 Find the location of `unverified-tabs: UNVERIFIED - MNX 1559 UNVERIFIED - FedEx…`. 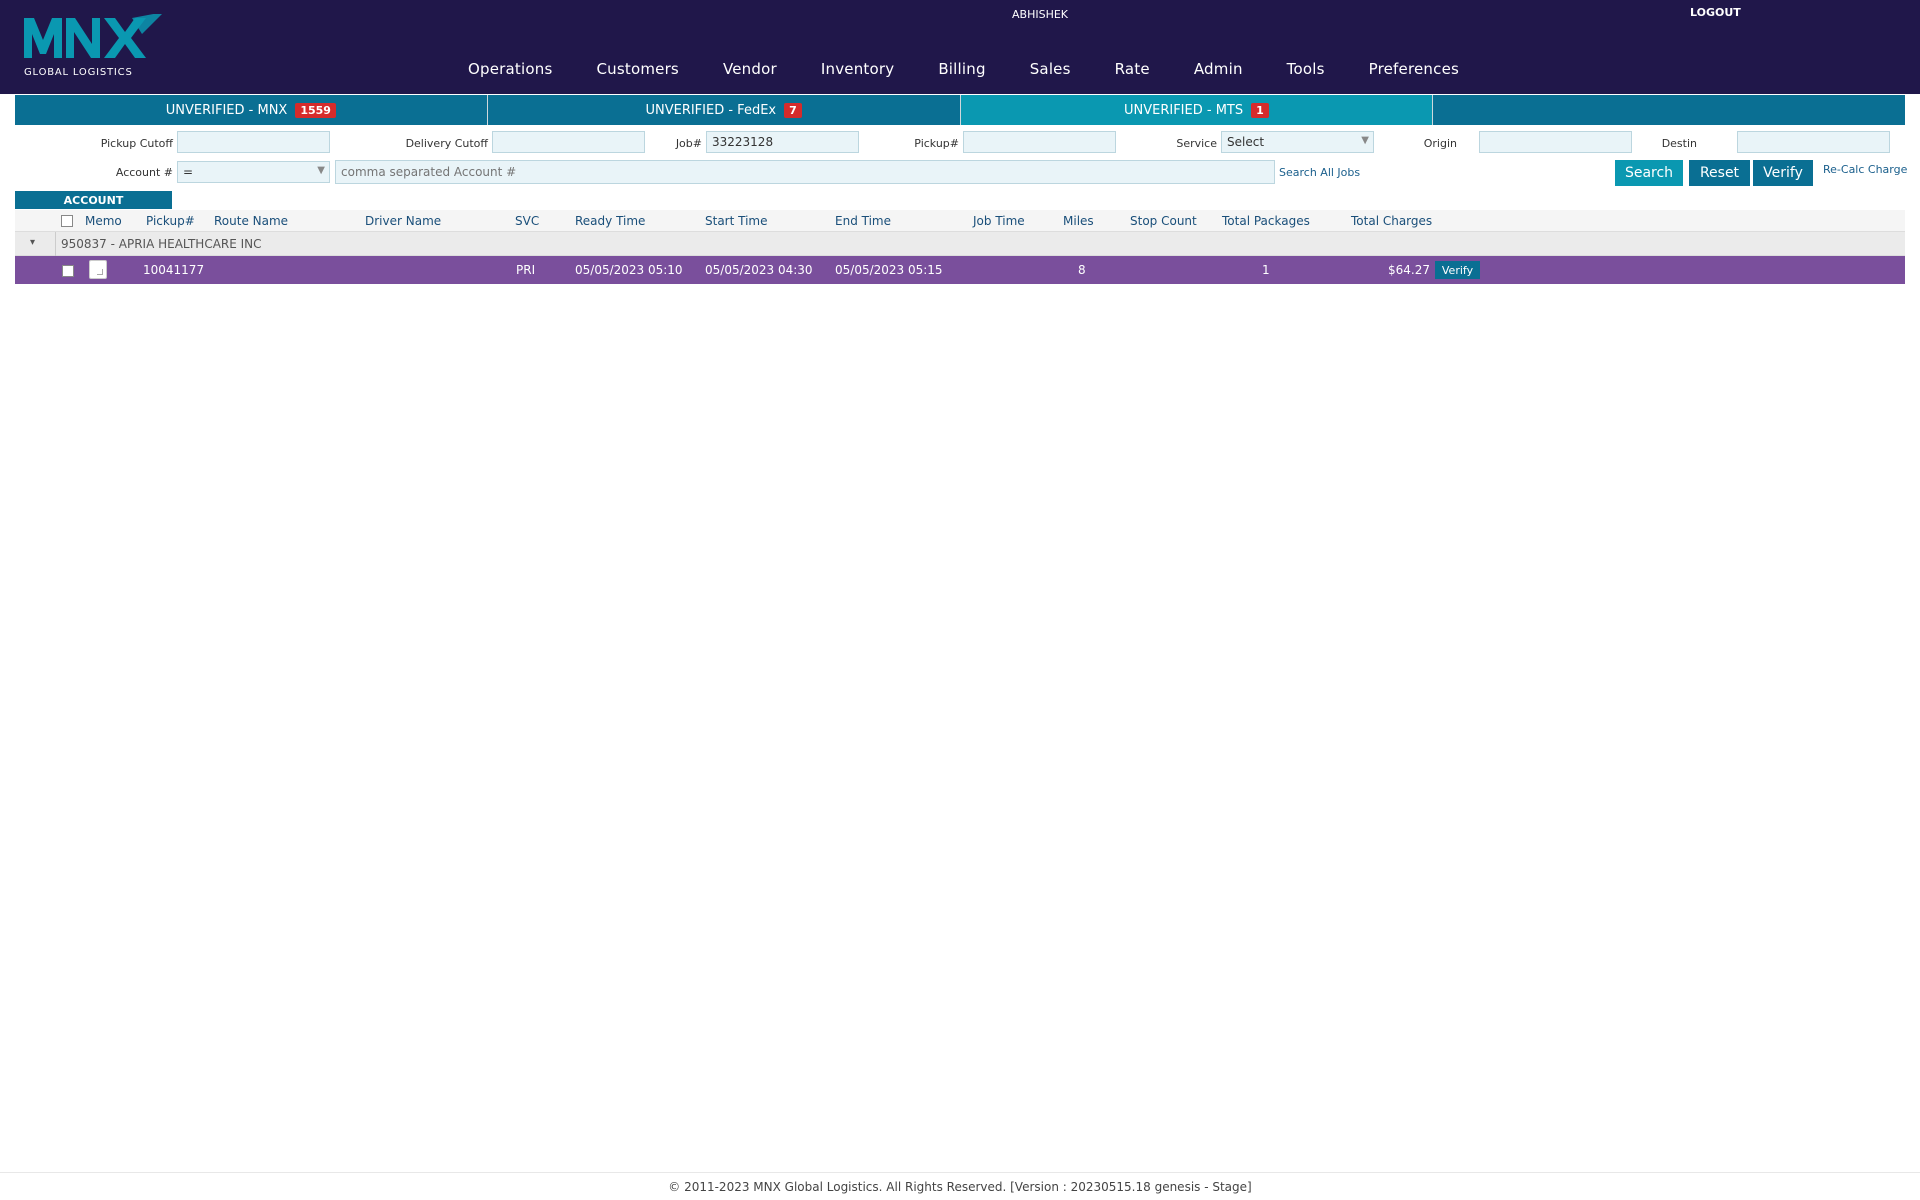

unverified-tabs: UNVERIFIED - MNX 1559 UNVERIFIED - FedEx… is located at coordinates (960, 110).